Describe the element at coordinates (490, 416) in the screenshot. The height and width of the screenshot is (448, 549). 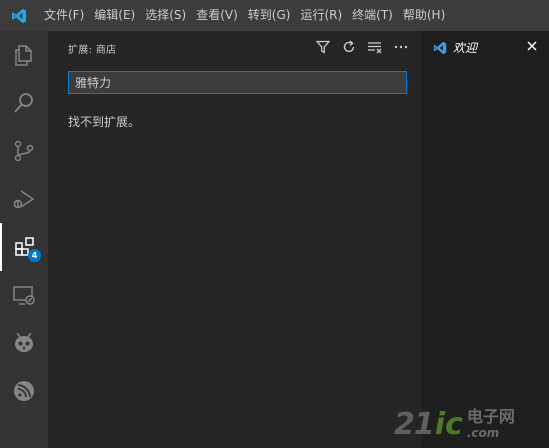
I see `watermark-cn: 电子网` at that location.